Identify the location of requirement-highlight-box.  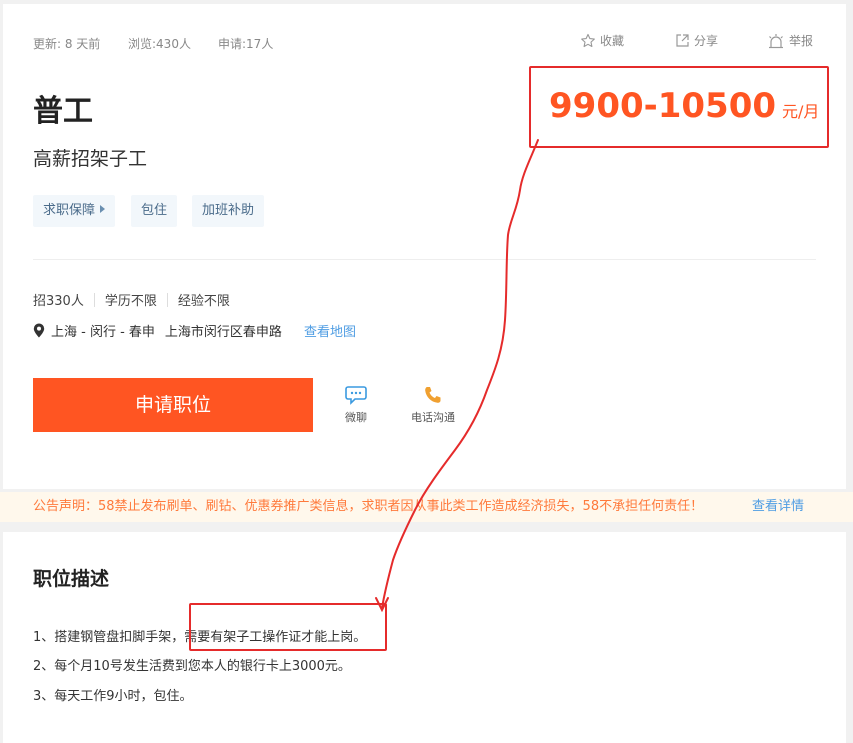
(288, 627).